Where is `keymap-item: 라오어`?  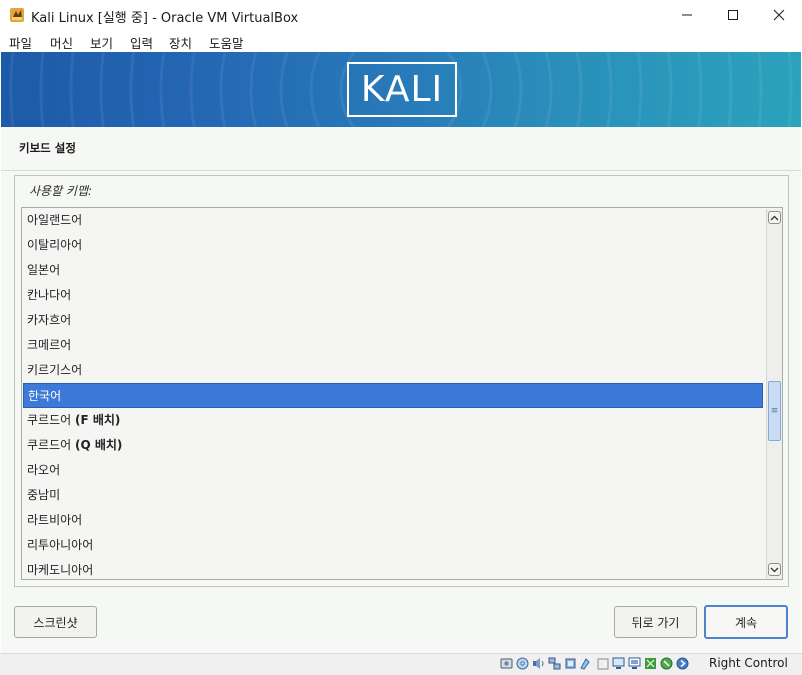 keymap-item: 라오어 is located at coordinates (393, 470).